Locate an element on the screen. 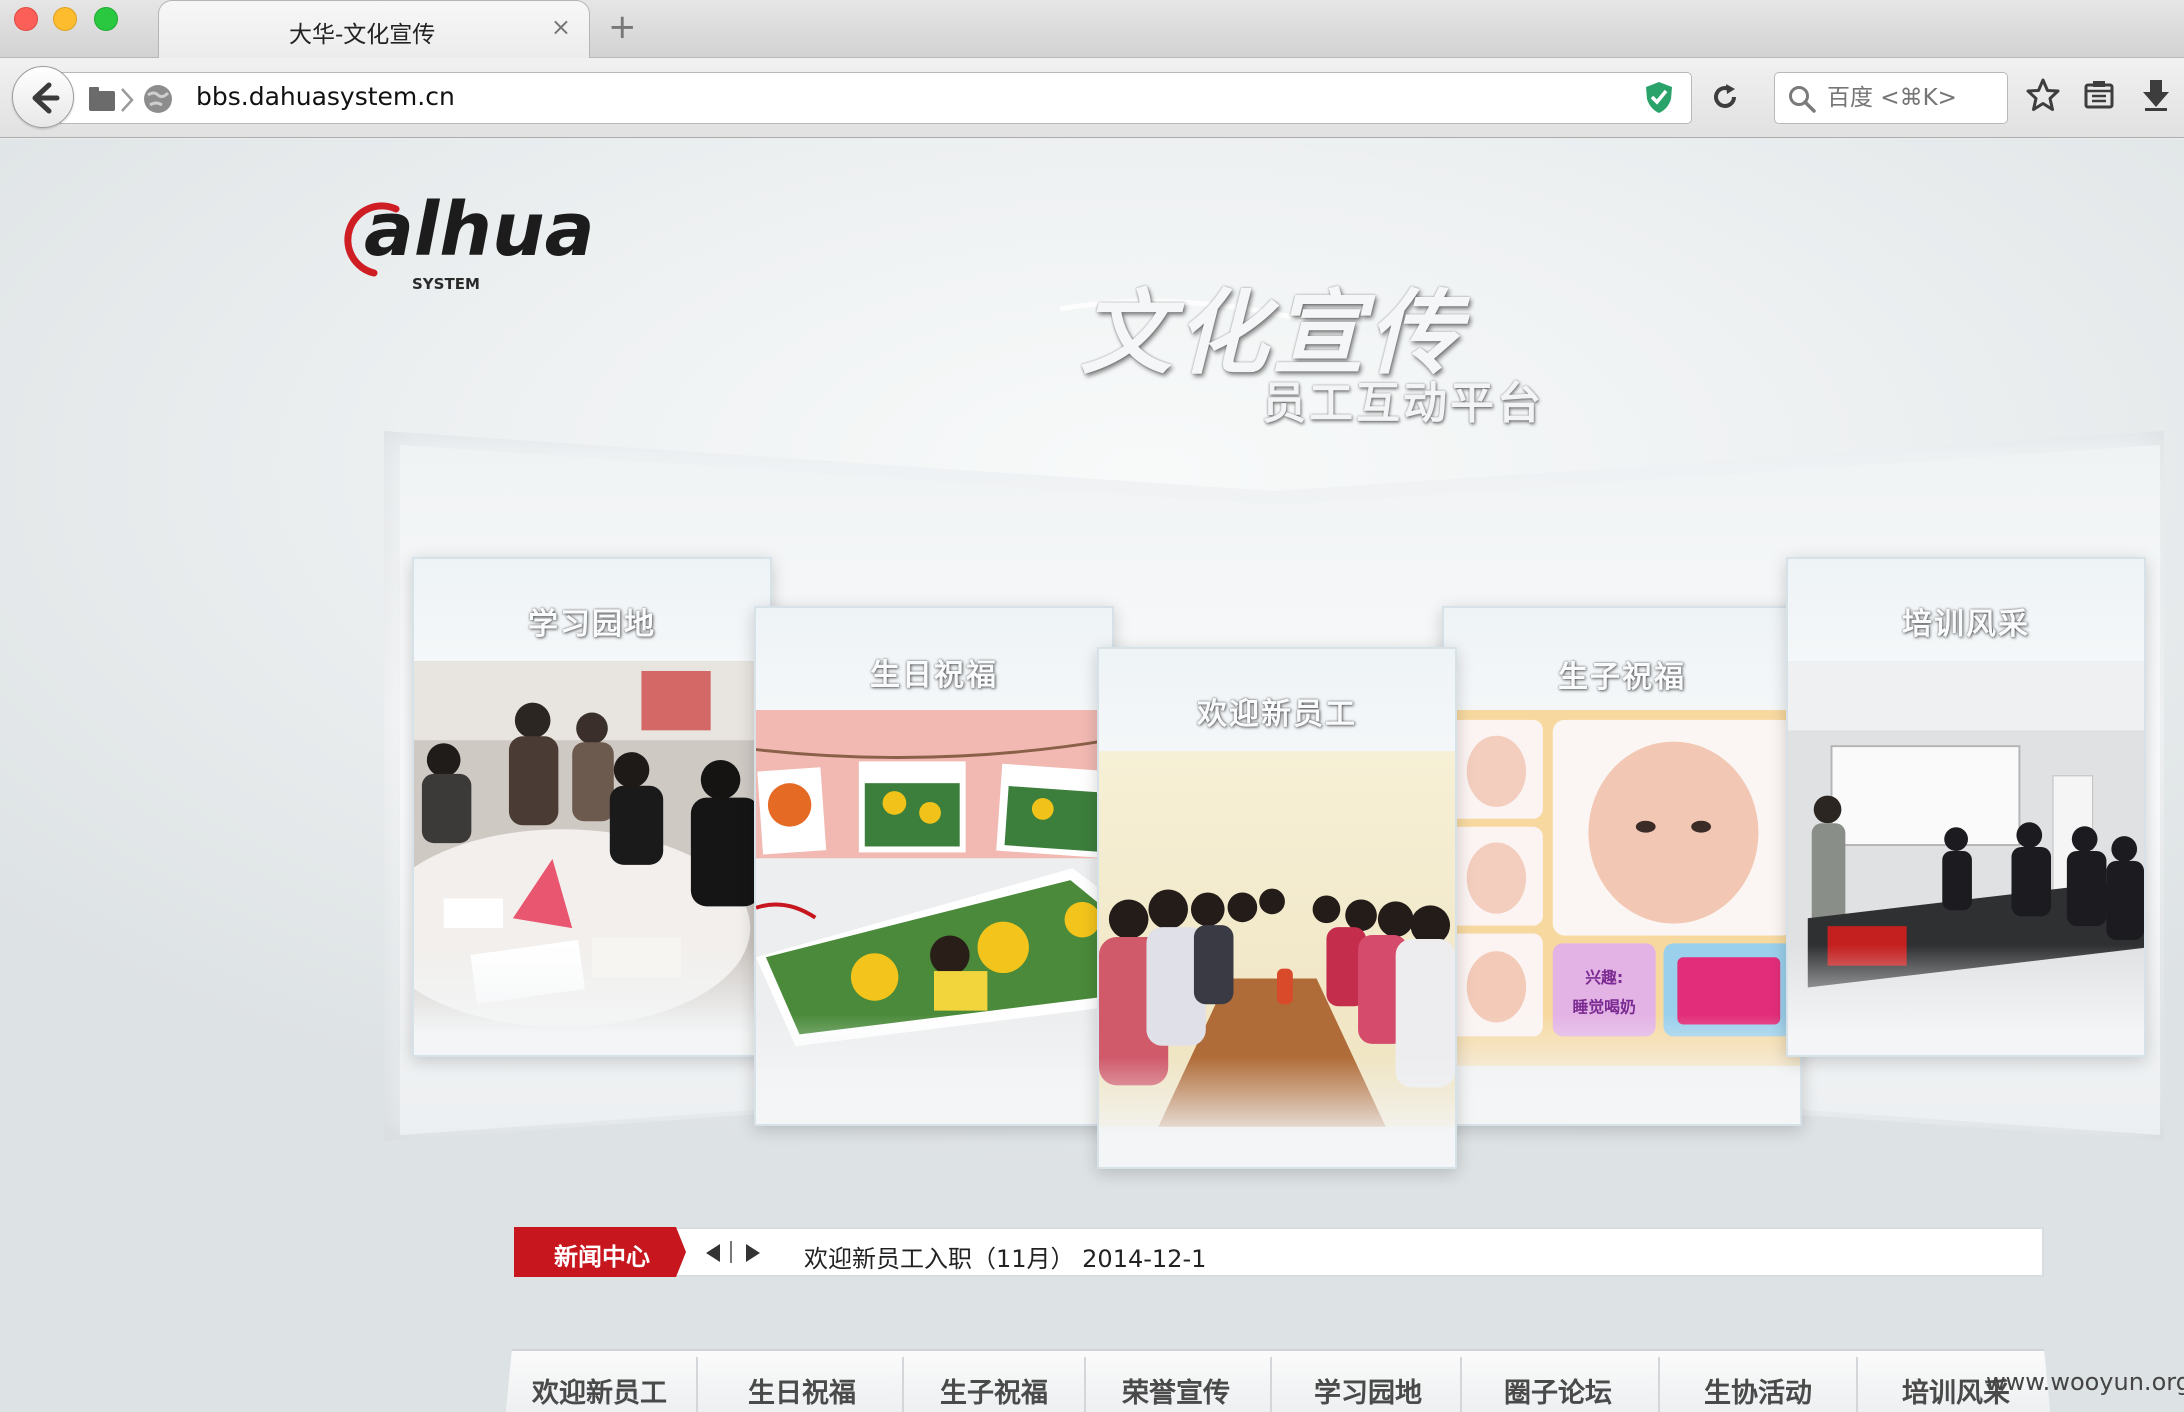  back-arrow-icon is located at coordinates (46, 98).